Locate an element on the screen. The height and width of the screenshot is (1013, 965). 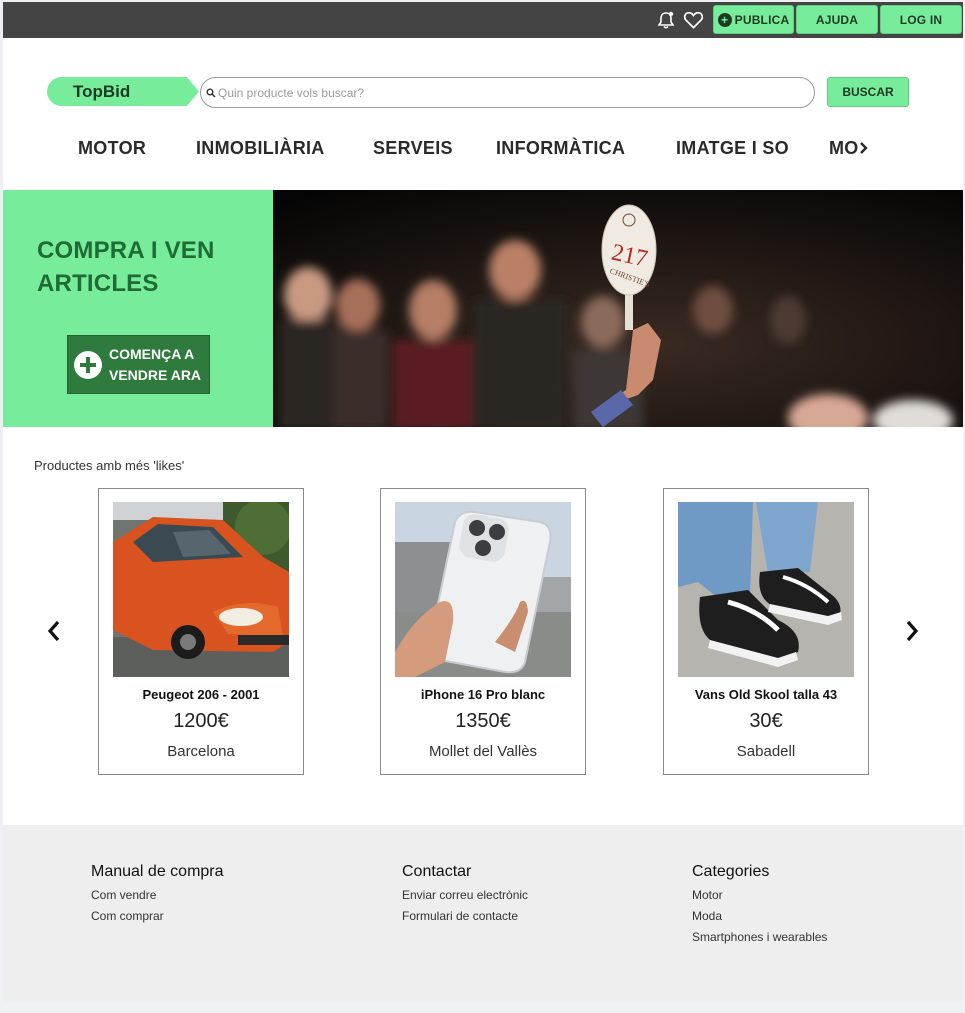
search-box is located at coordinates (507, 92).